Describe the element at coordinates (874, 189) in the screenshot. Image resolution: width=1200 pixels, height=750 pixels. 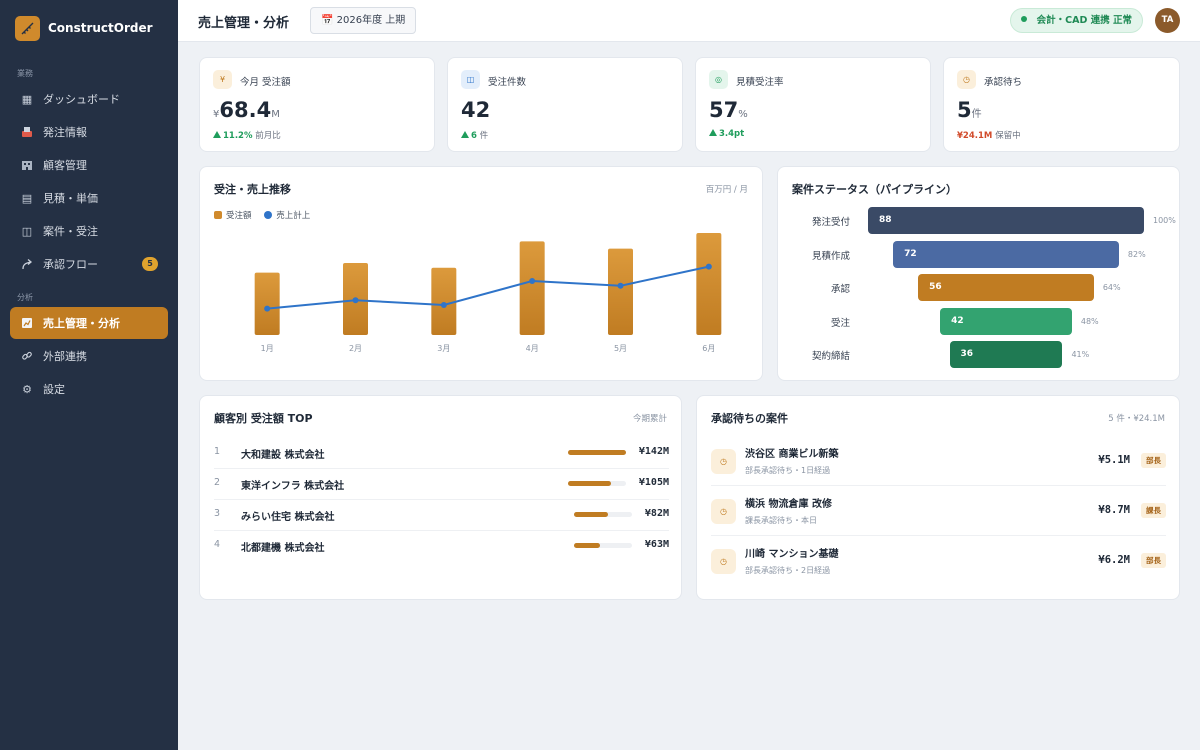
I see `card-title: 案件ステータス（パイプライン）` at that location.